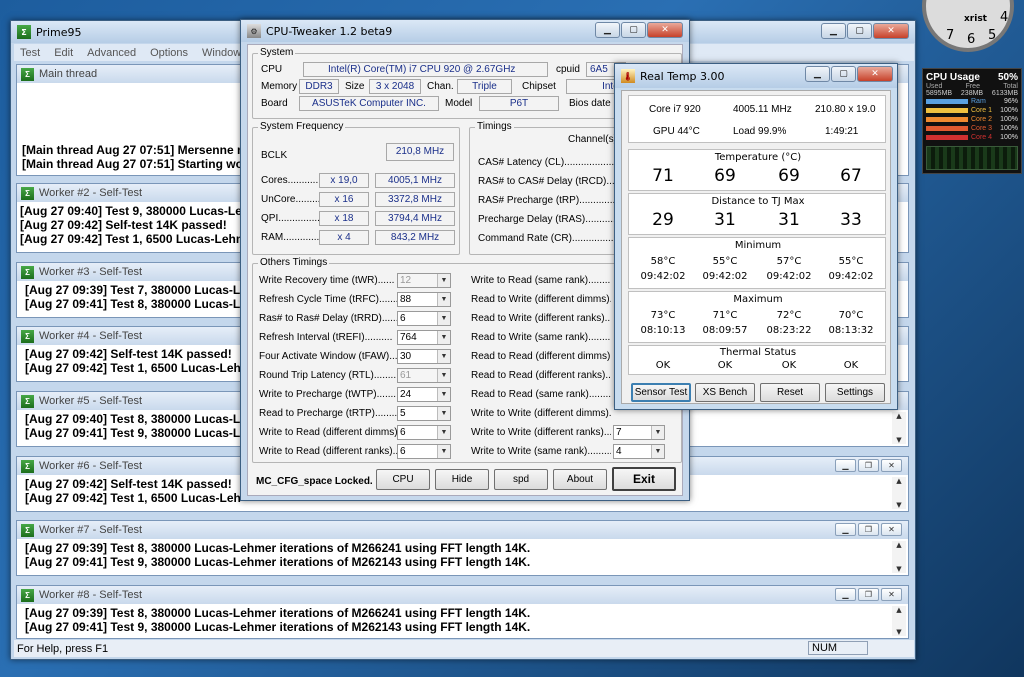  What do you see at coordinates (424, 299) in the screenshot?
I see `timing-select: 88 ▼` at bounding box center [424, 299].